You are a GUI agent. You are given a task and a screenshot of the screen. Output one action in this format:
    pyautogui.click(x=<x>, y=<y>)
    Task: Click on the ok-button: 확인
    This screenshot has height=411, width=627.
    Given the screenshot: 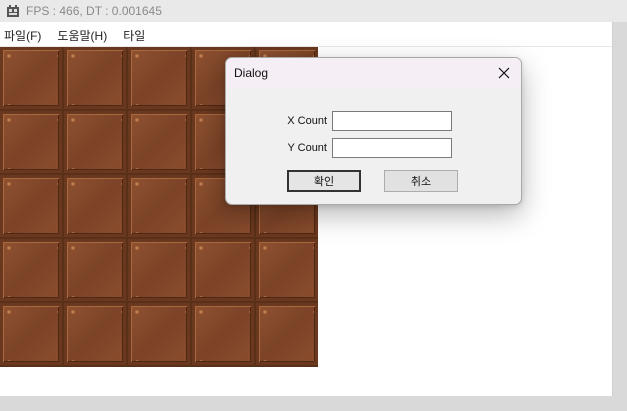 What is the action you would take?
    pyautogui.click(x=324, y=181)
    